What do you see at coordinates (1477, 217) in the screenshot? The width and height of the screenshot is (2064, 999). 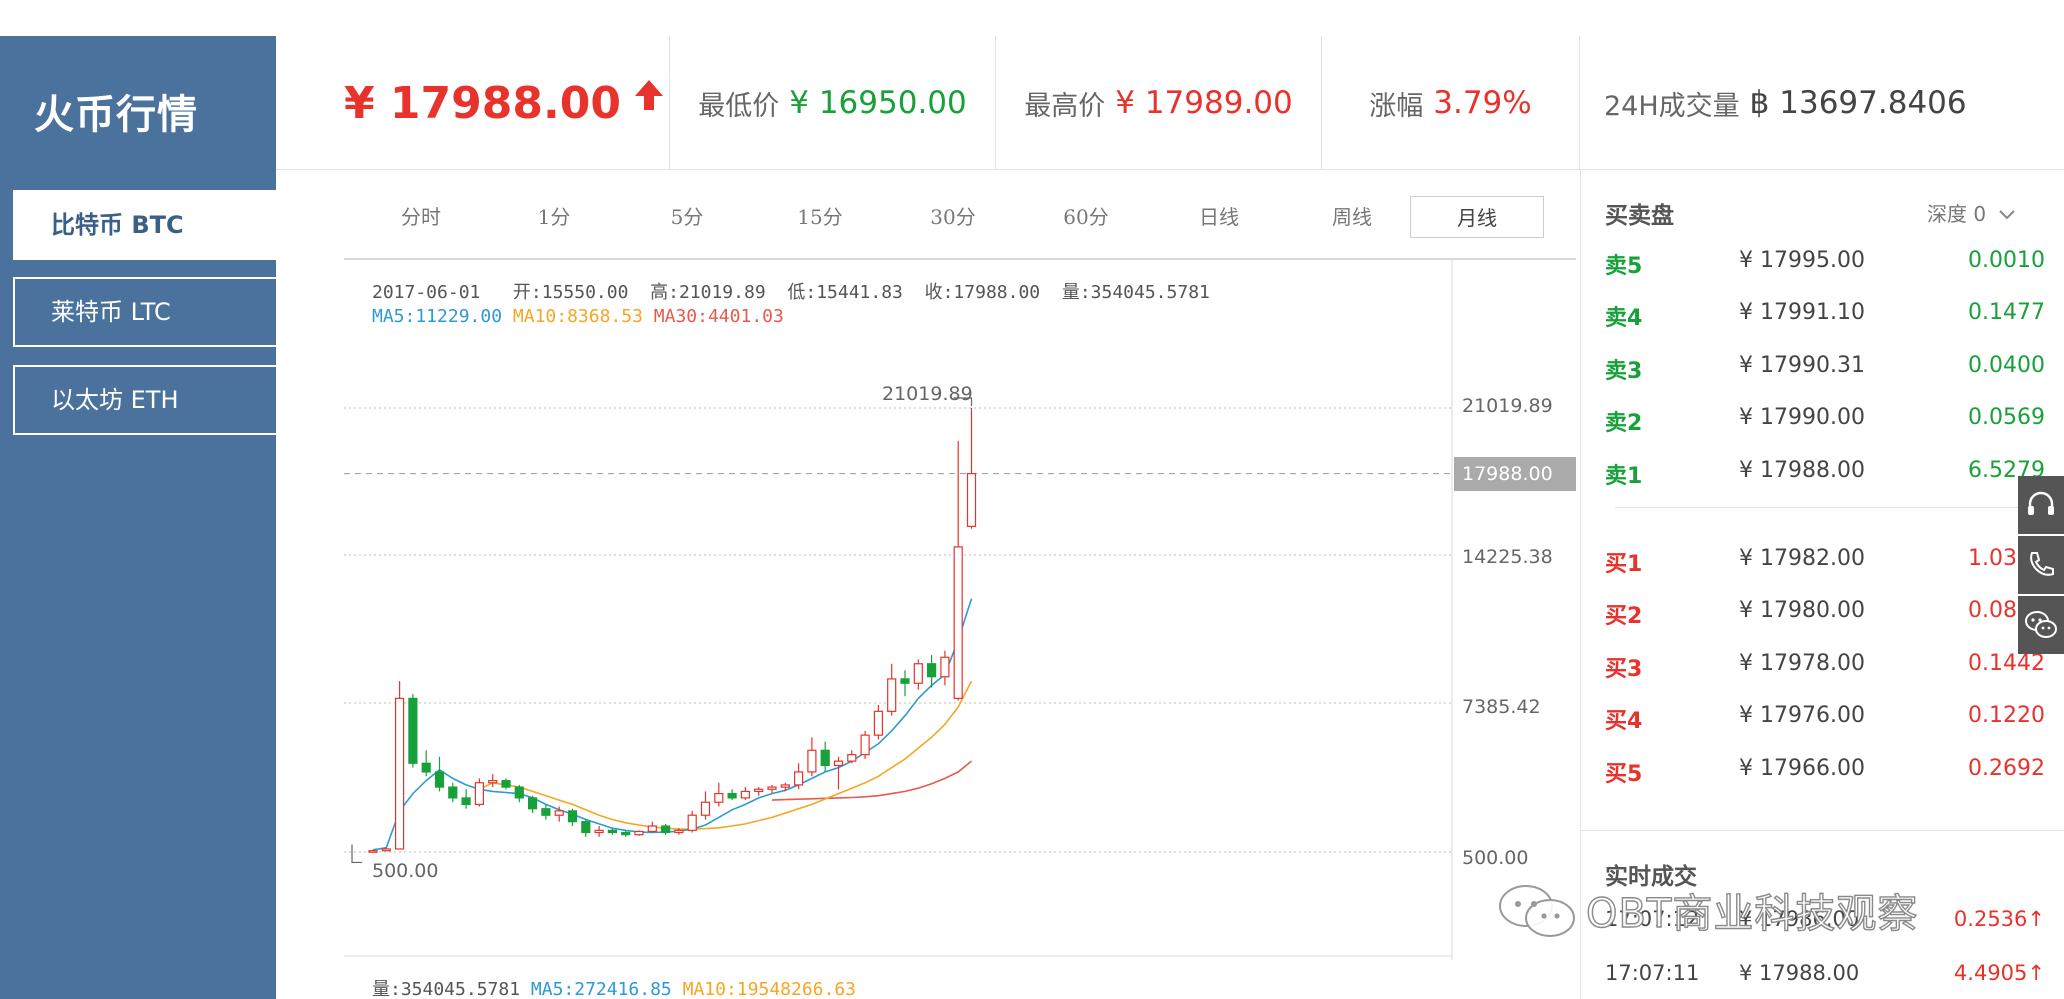 I see `tab-period-month: 月线` at bounding box center [1477, 217].